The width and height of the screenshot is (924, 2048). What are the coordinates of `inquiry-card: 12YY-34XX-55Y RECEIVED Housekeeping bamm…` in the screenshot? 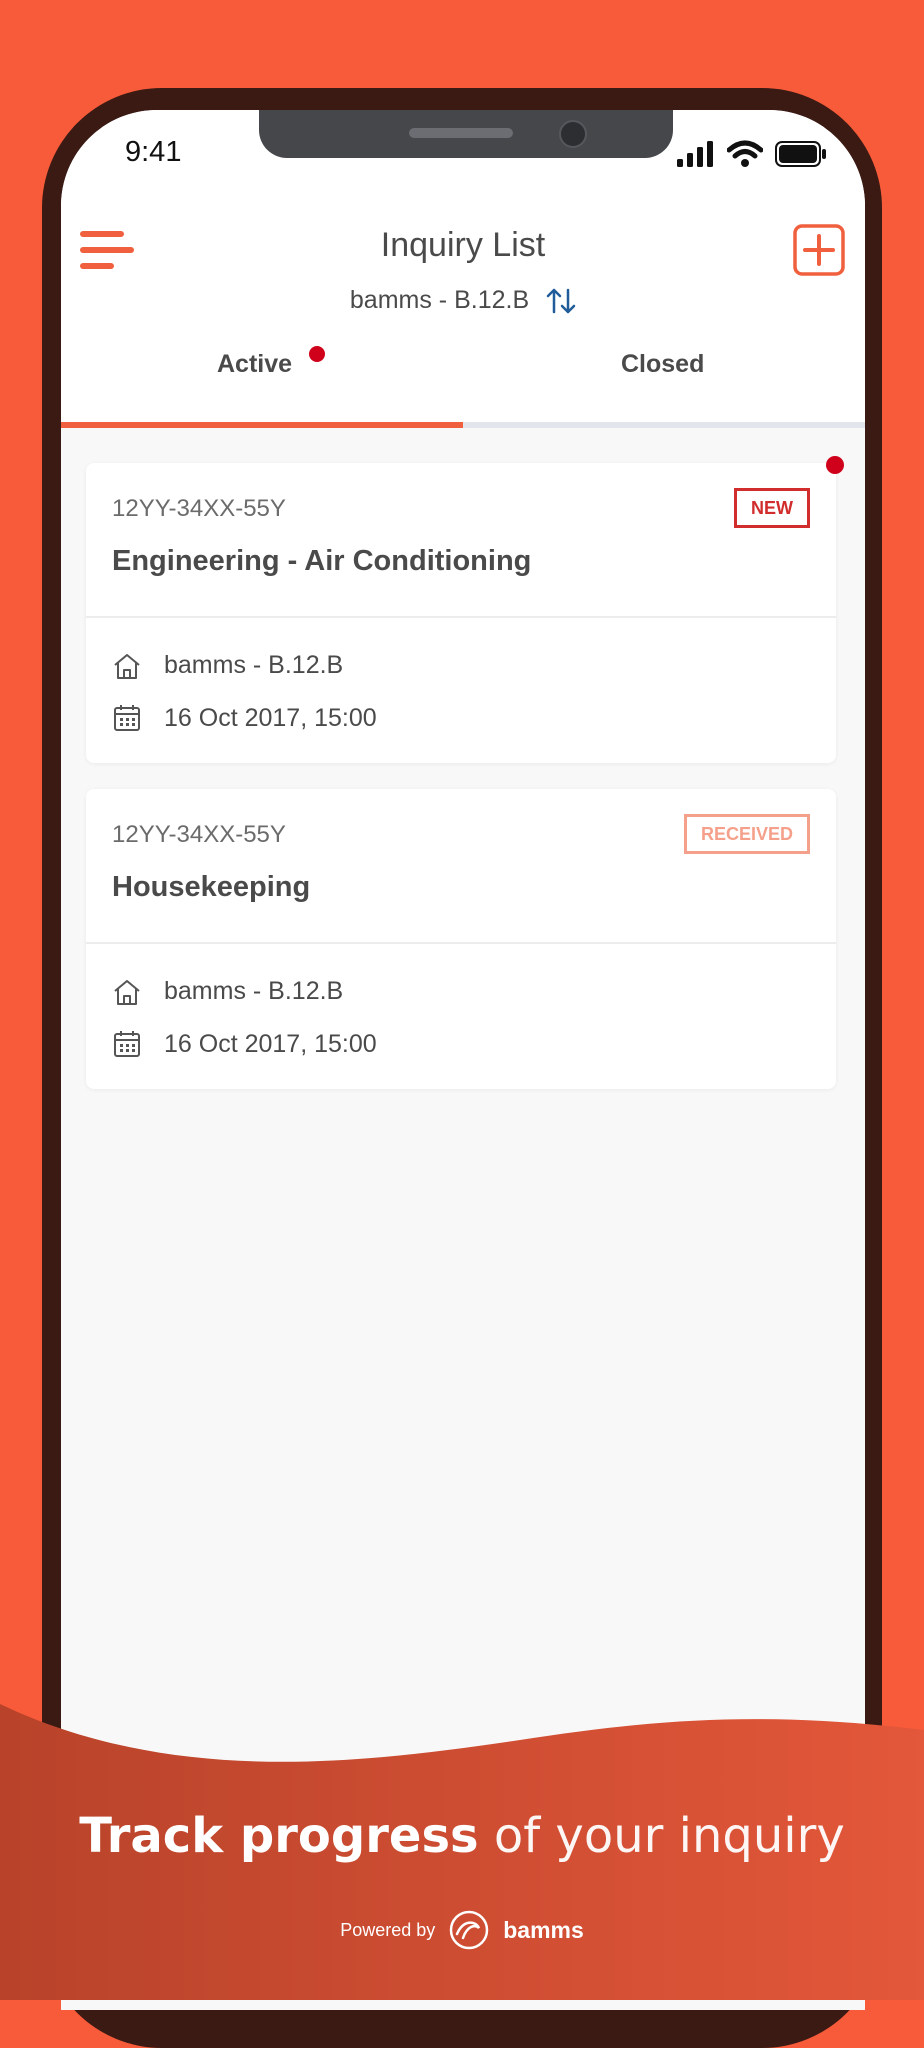 It's located at (461, 939).